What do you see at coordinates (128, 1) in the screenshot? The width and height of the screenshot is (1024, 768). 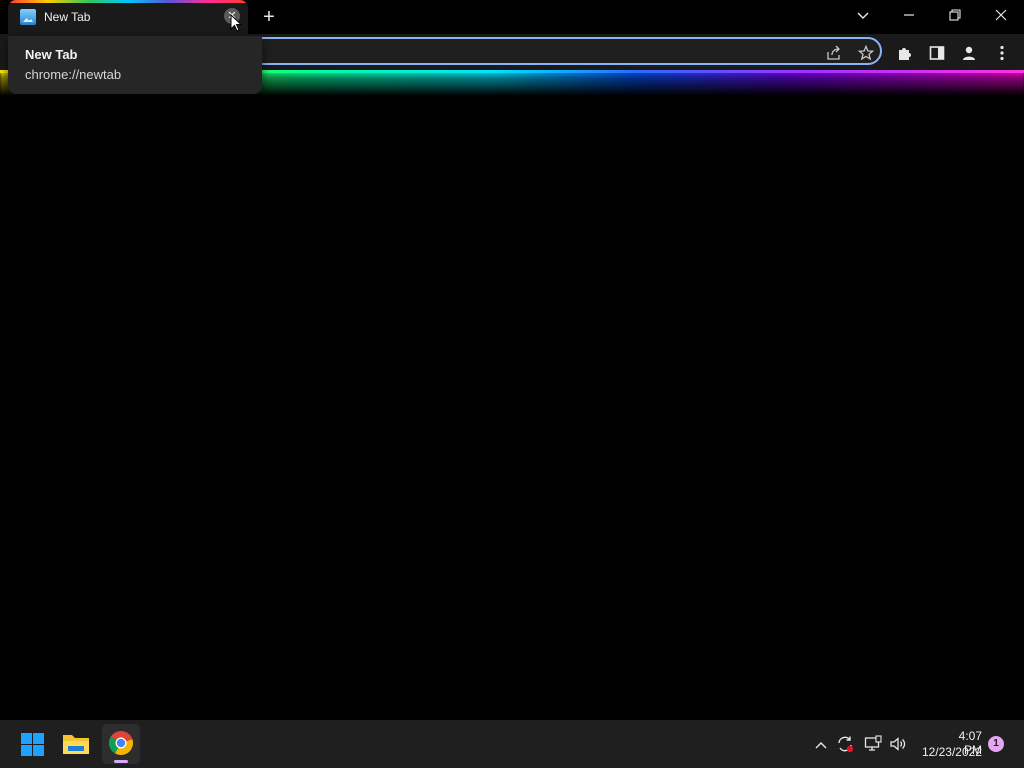 I see `tab-accent-stripe` at bounding box center [128, 1].